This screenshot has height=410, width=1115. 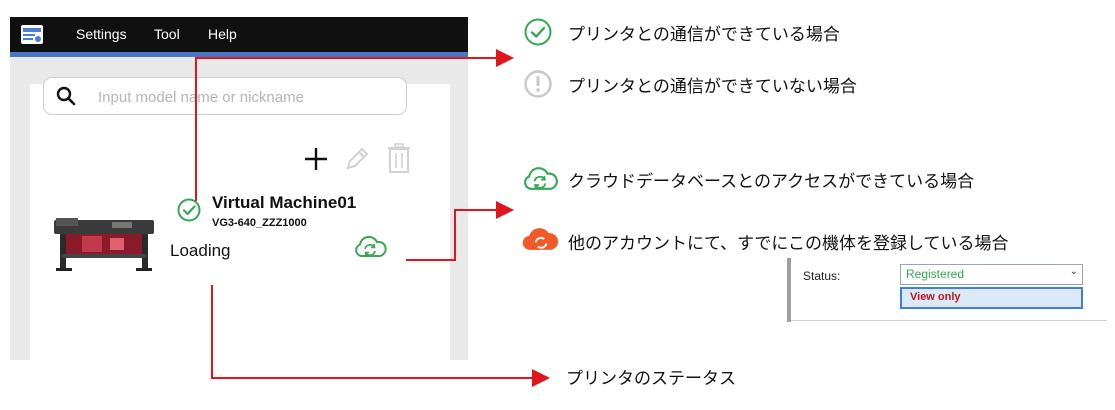 What do you see at coordinates (935, 274) in the screenshot?
I see `status-selected-value: Registered` at bounding box center [935, 274].